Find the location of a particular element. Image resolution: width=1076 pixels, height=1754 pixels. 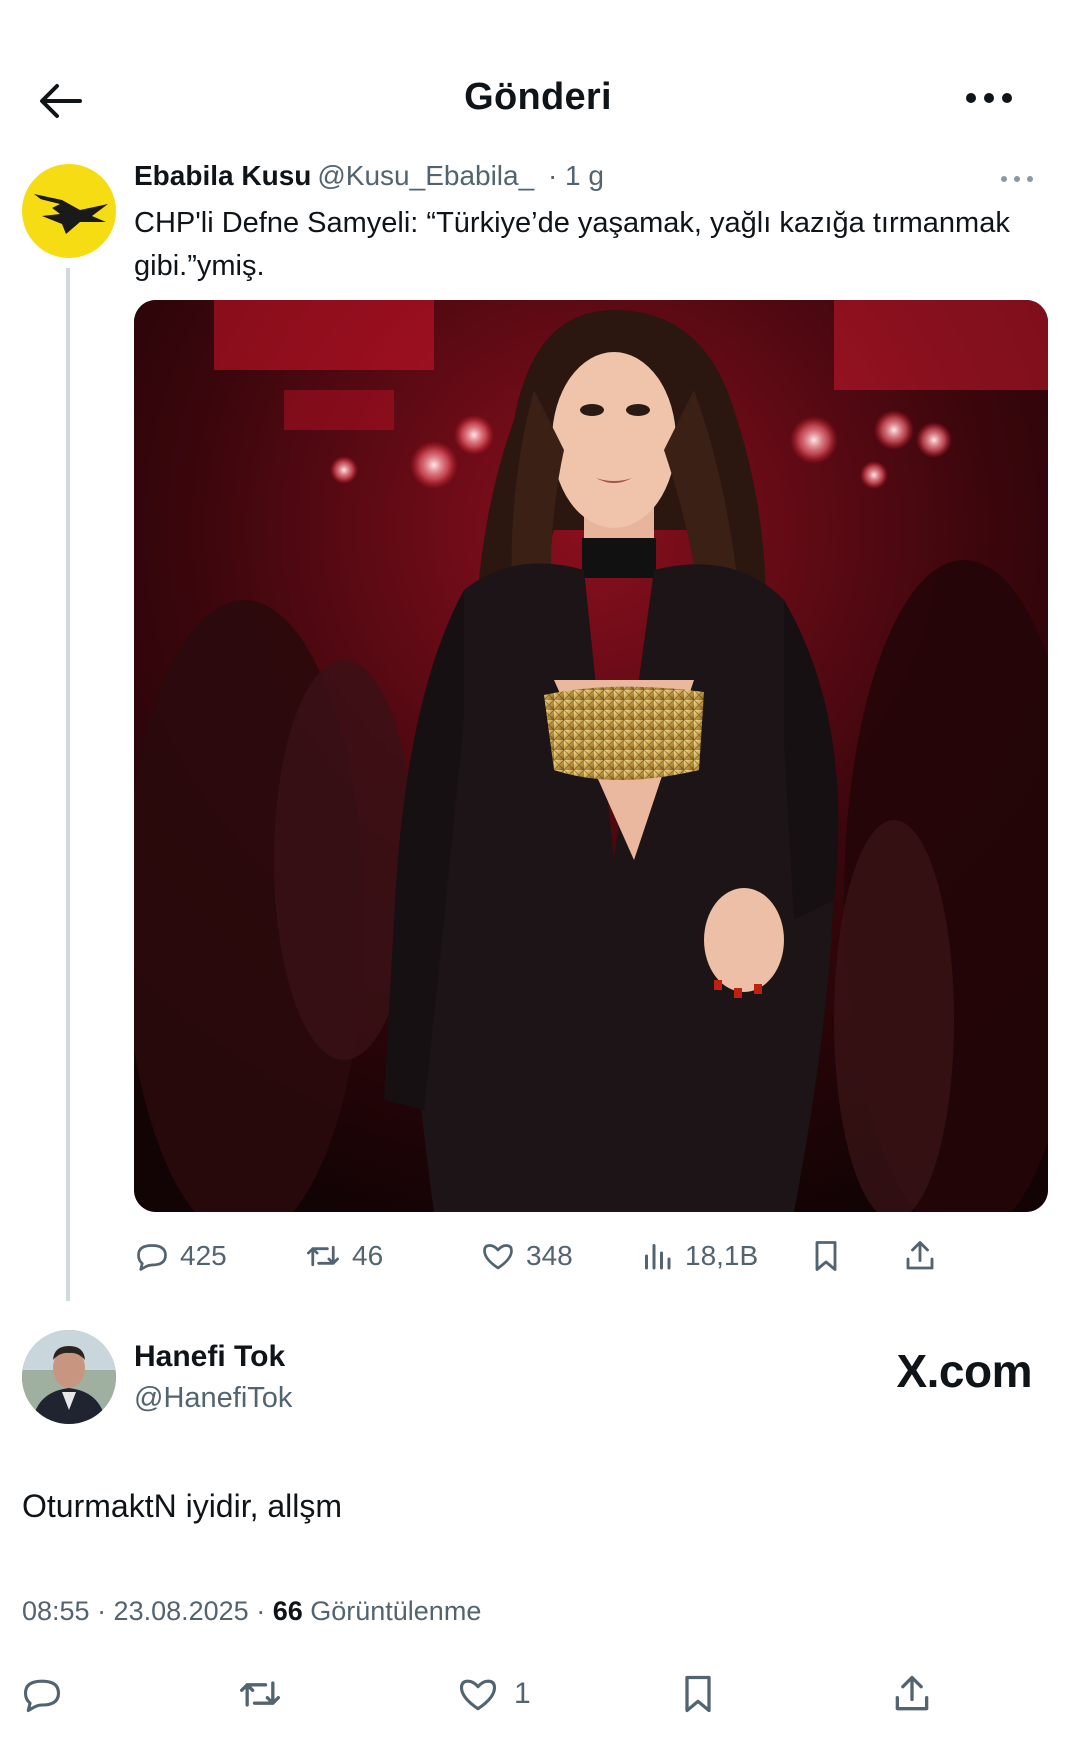

swallow-logo-icon is located at coordinates (71, 214).